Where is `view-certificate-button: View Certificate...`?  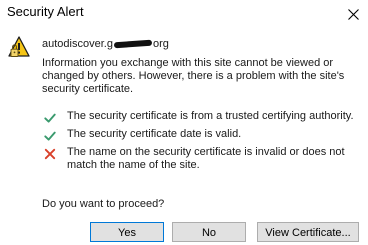
view-certificate-button: View Certificate... is located at coordinates (308, 232).